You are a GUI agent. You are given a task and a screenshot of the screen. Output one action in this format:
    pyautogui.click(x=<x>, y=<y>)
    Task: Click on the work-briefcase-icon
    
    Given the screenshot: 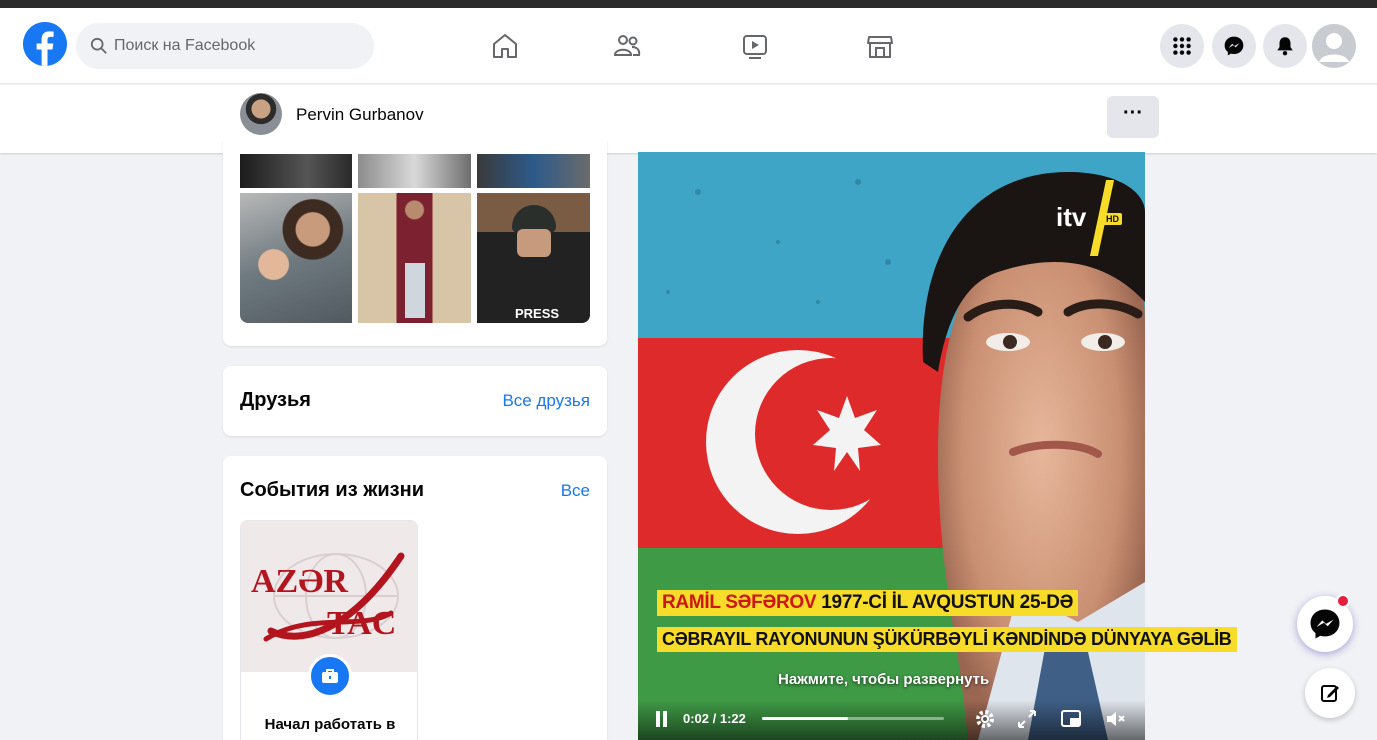 What is the action you would take?
    pyautogui.click(x=330, y=676)
    